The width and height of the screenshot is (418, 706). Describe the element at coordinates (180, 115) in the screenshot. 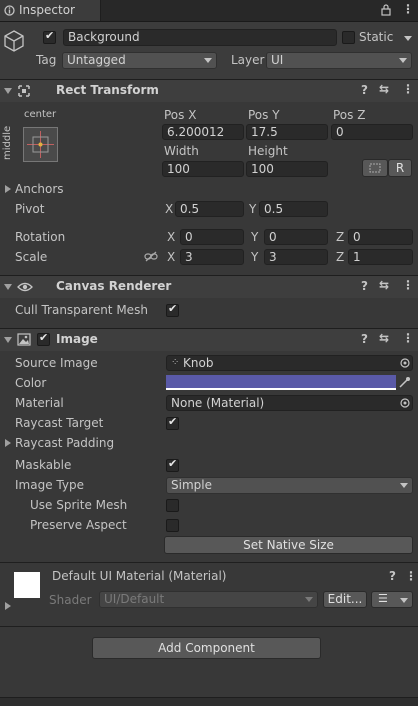

I see `pos-x-label: Pos X` at that location.